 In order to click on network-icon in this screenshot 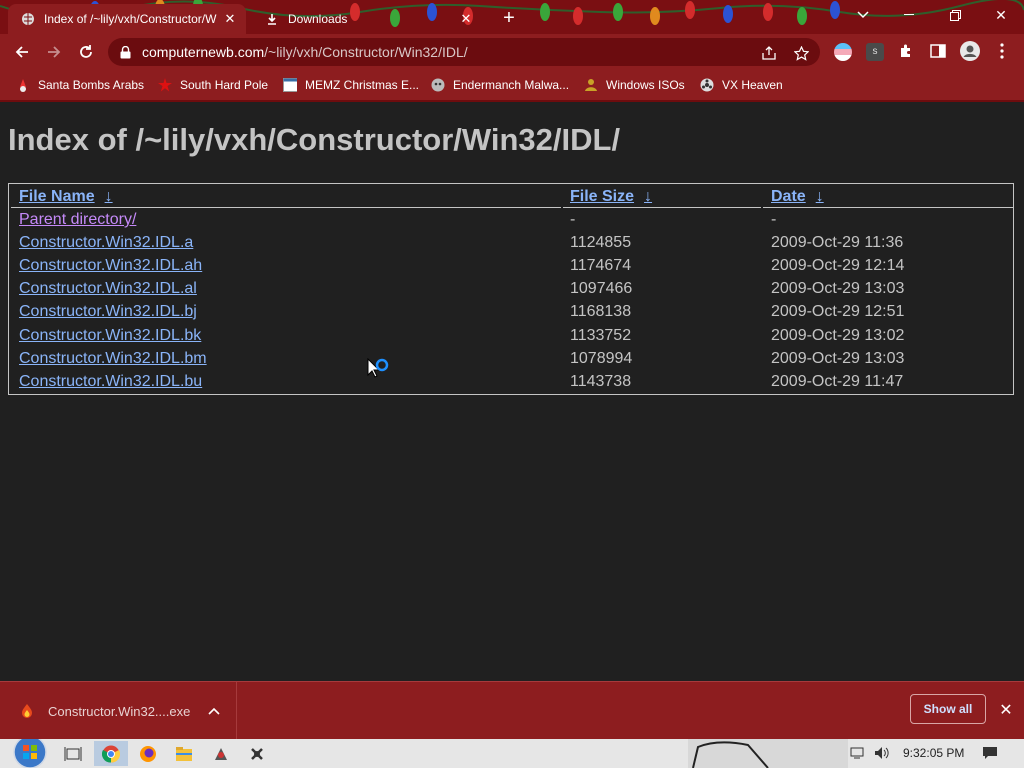, I will do `click(858, 753)`.